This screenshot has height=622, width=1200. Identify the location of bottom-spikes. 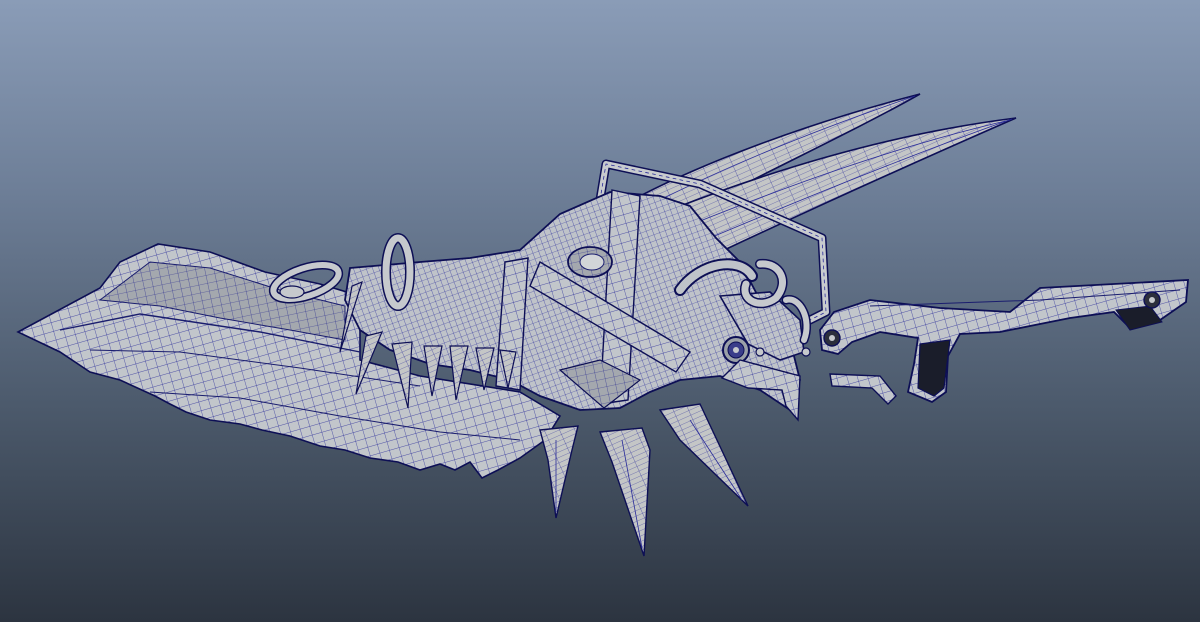
(644, 480).